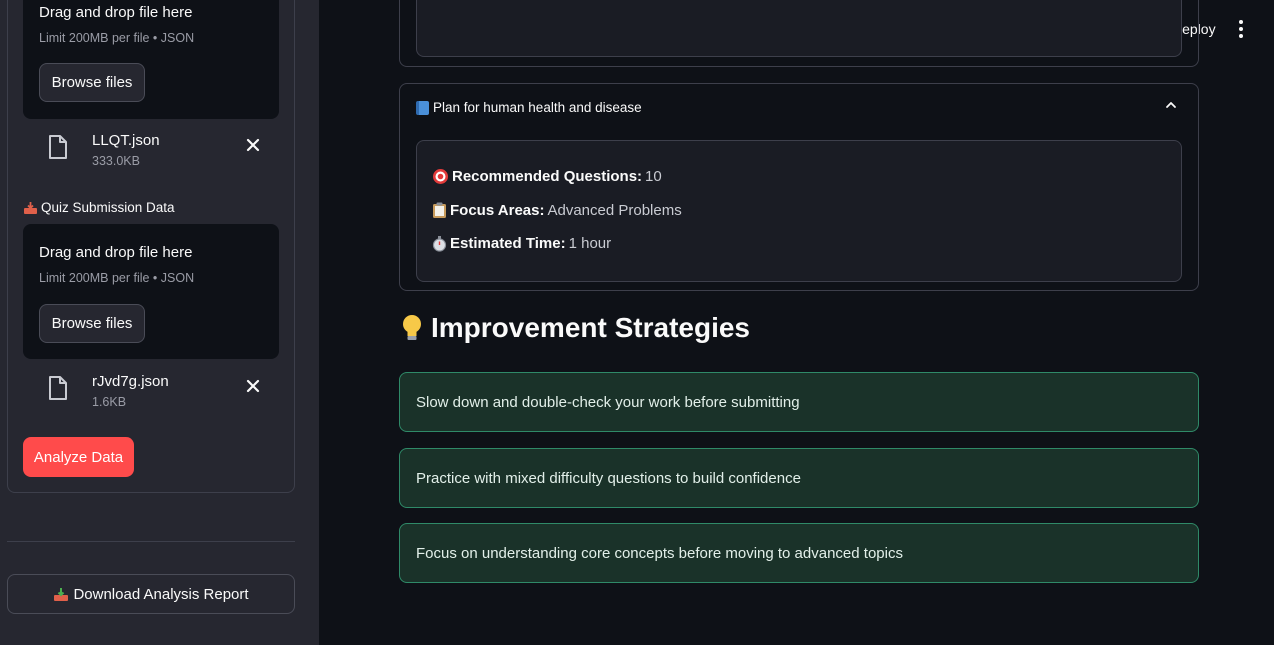 This screenshot has height=645, width=1274. What do you see at coordinates (799, 28) in the screenshot?
I see `previous-expander-content` at bounding box center [799, 28].